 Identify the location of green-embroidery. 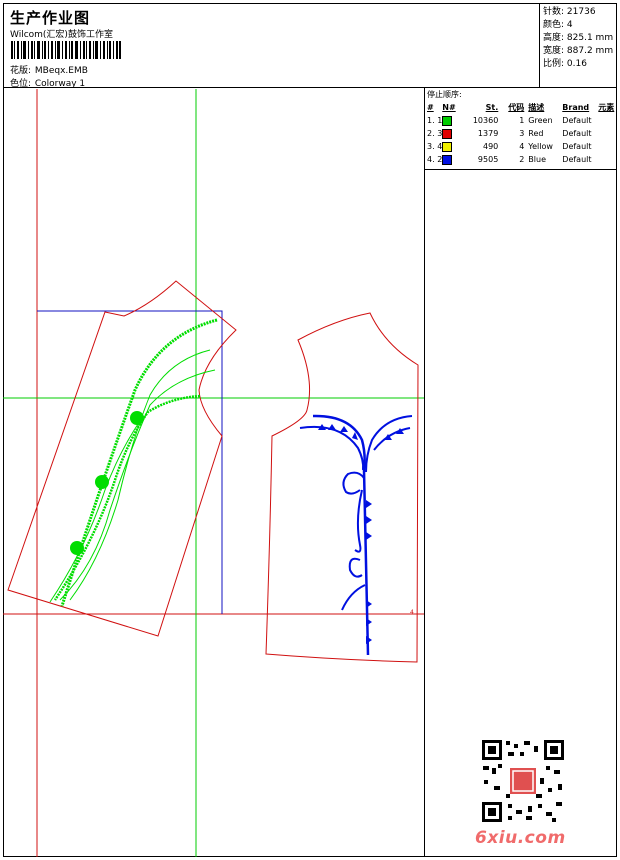
(133, 462).